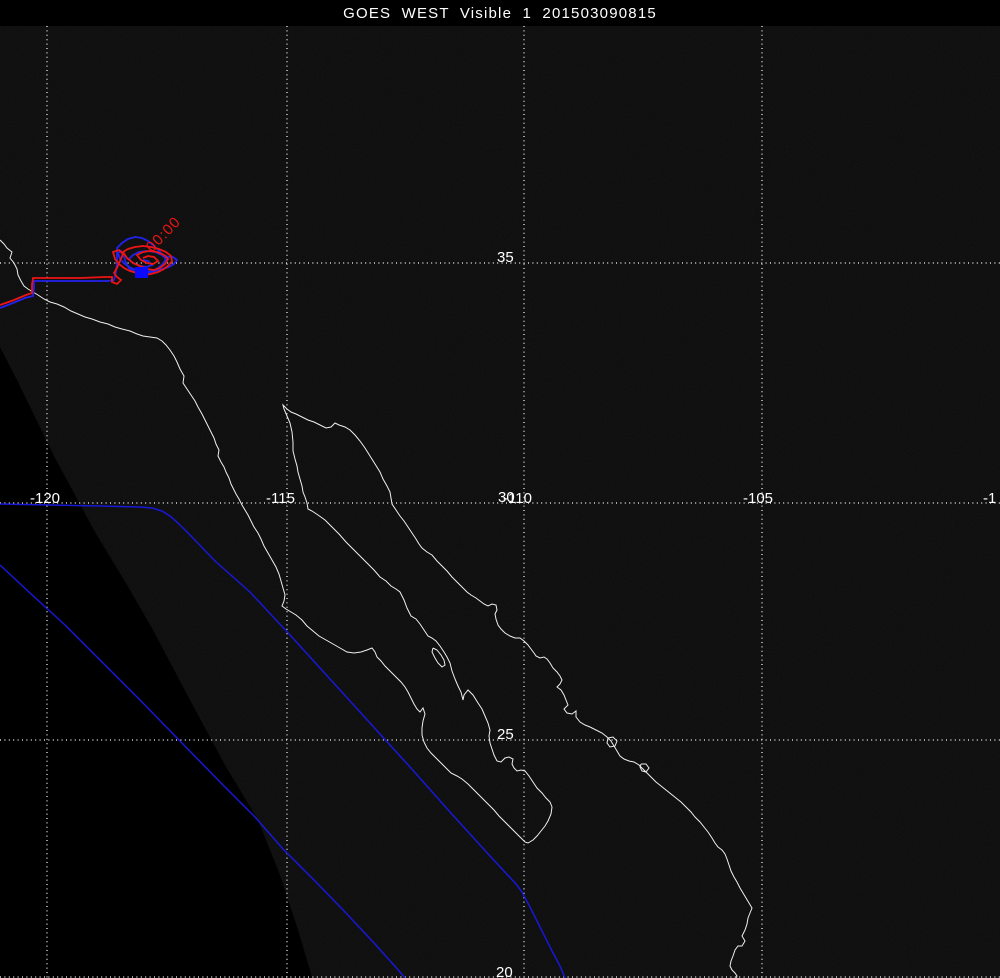  What do you see at coordinates (504, 971) in the screenshot?
I see `lat-label: 20` at bounding box center [504, 971].